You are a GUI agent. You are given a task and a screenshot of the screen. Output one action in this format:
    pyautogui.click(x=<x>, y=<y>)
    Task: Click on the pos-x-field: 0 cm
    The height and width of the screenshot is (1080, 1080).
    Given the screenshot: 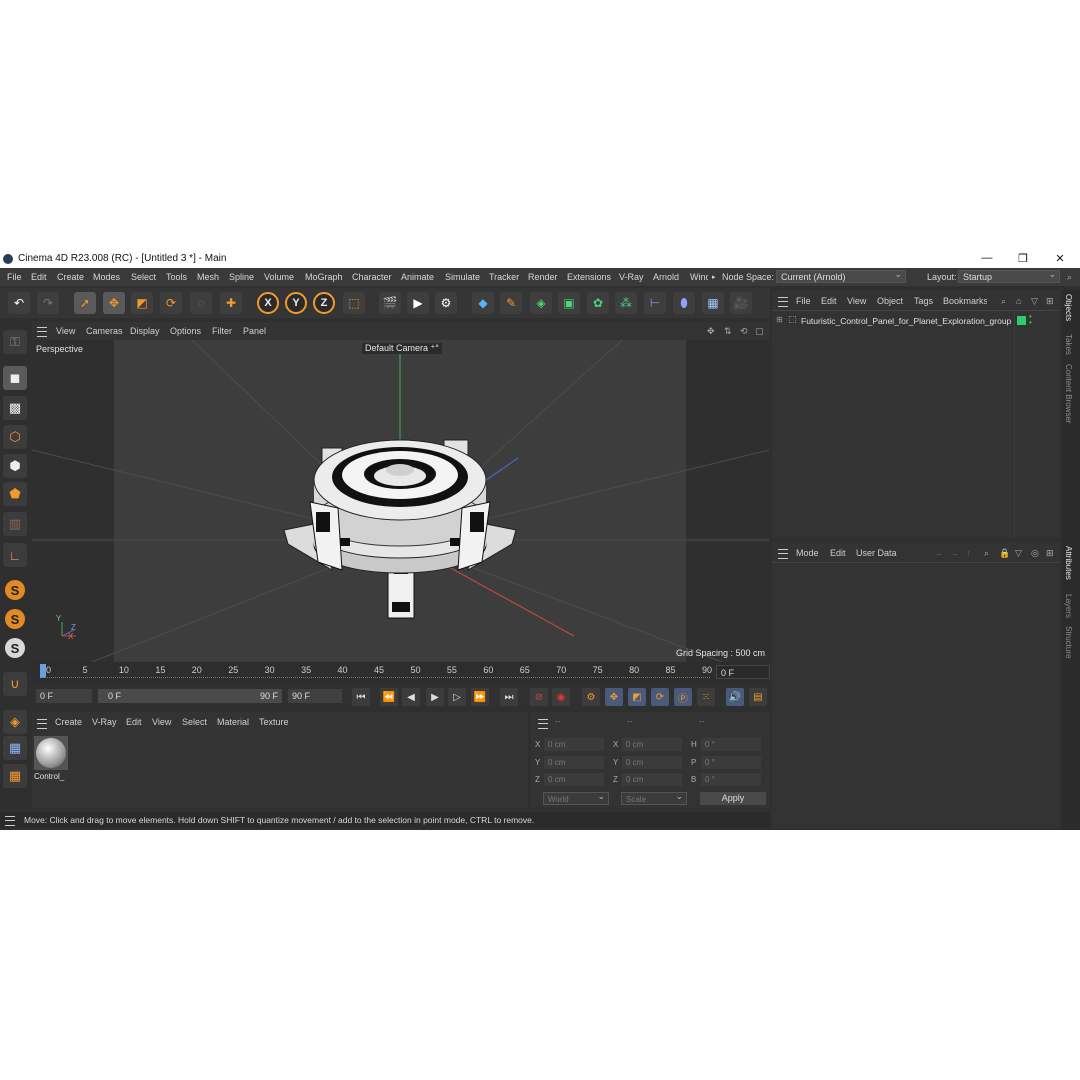 What is the action you would take?
    pyautogui.click(x=574, y=744)
    